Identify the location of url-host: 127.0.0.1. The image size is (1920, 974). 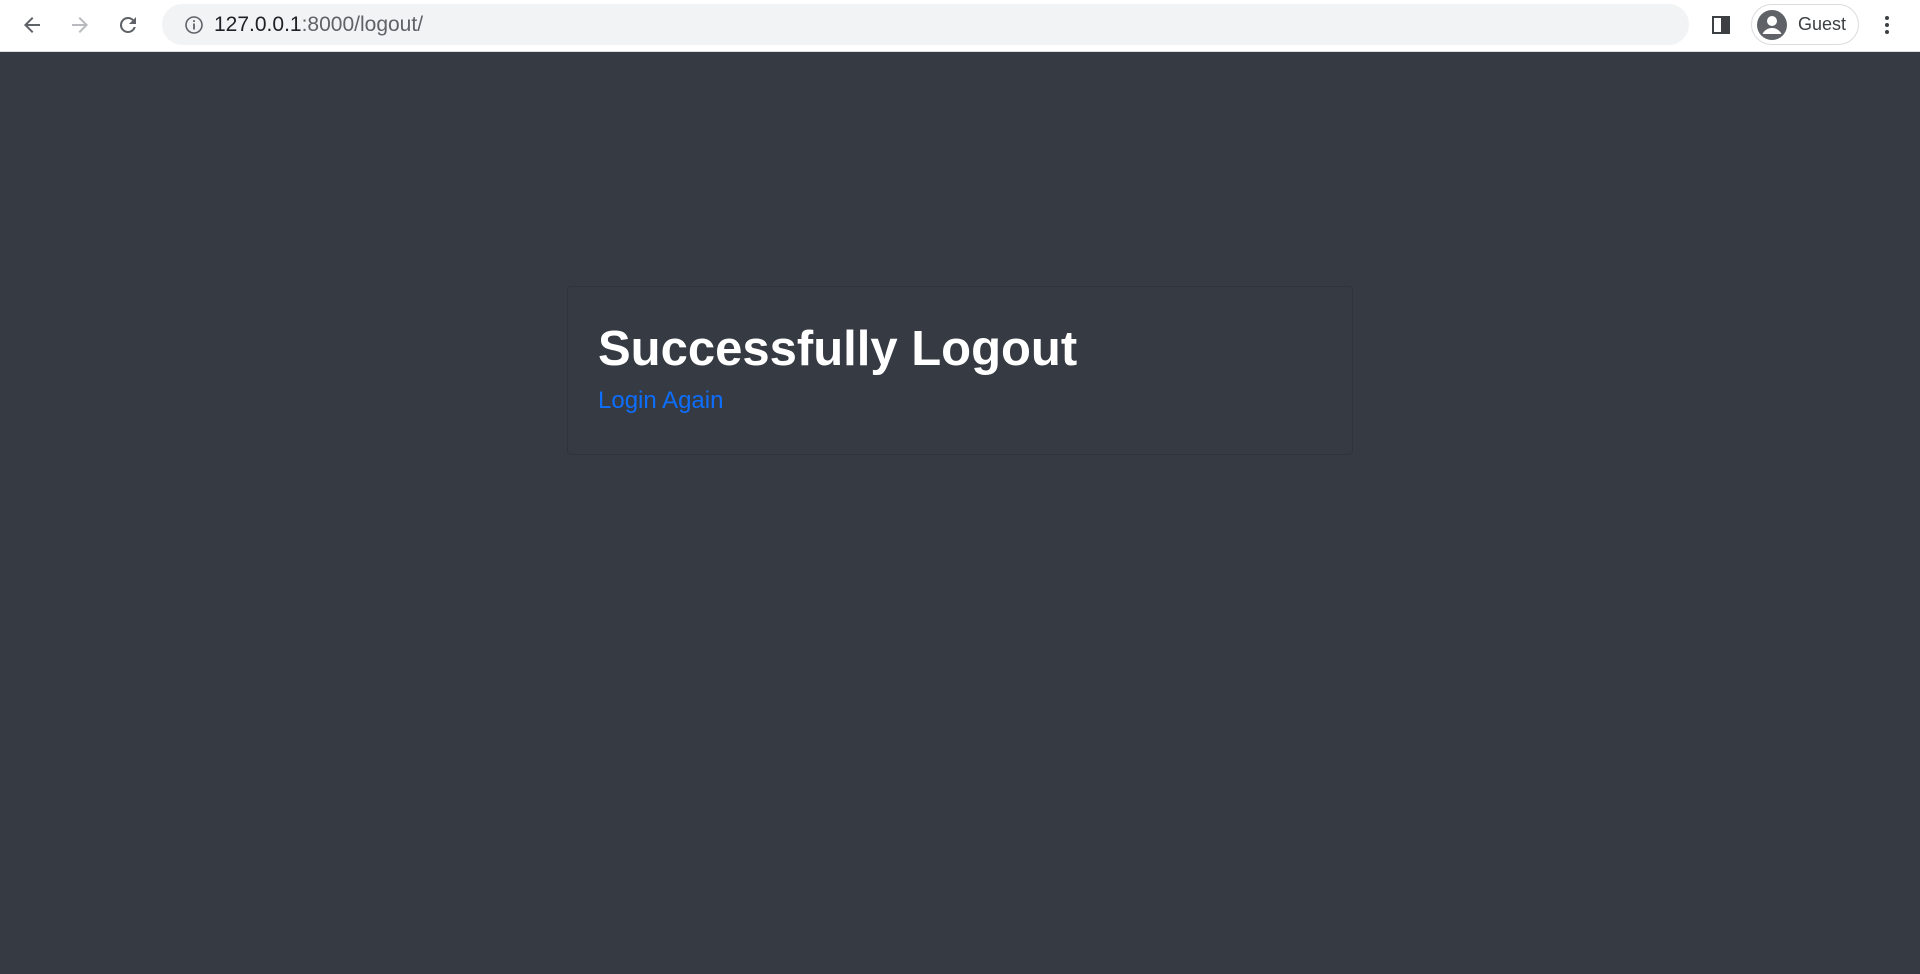
(258, 24).